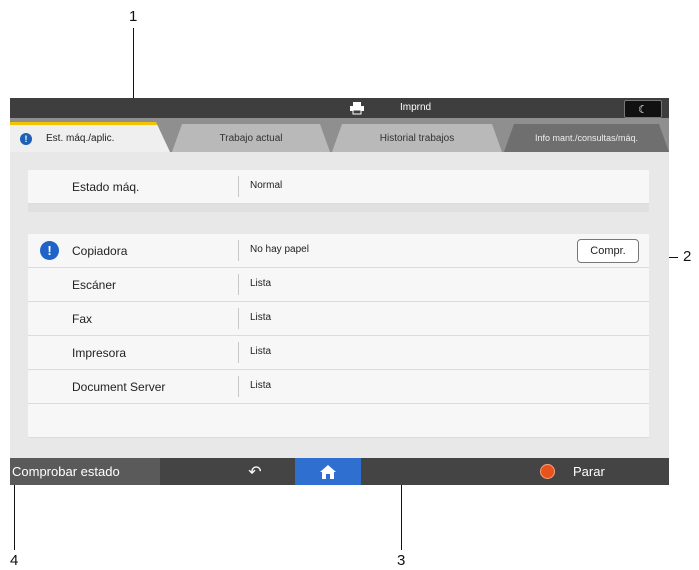 Image resolution: width=699 pixels, height=570 pixels. Describe the element at coordinates (49, 250) in the screenshot. I see `warning-icon: !` at that location.